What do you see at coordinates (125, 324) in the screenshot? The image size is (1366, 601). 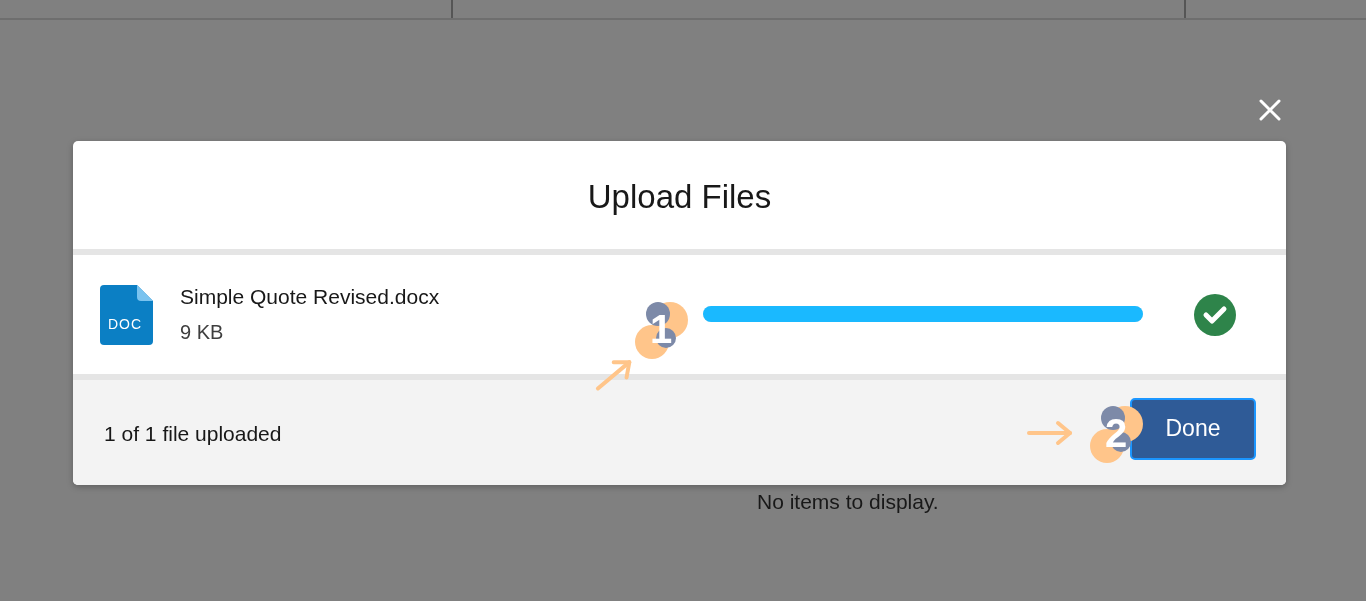 I see `file-type-label: DOC` at bounding box center [125, 324].